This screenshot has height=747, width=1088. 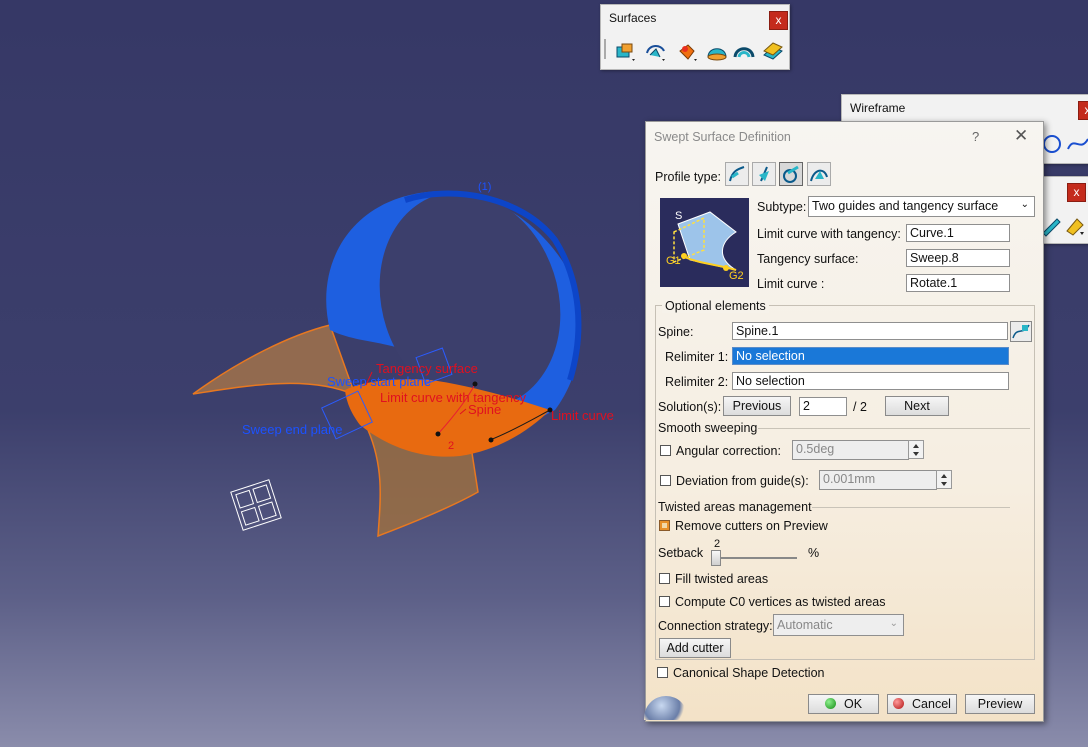 What do you see at coordinates (717, 52) in the screenshot?
I see `cylinder-icon` at bounding box center [717, 52].